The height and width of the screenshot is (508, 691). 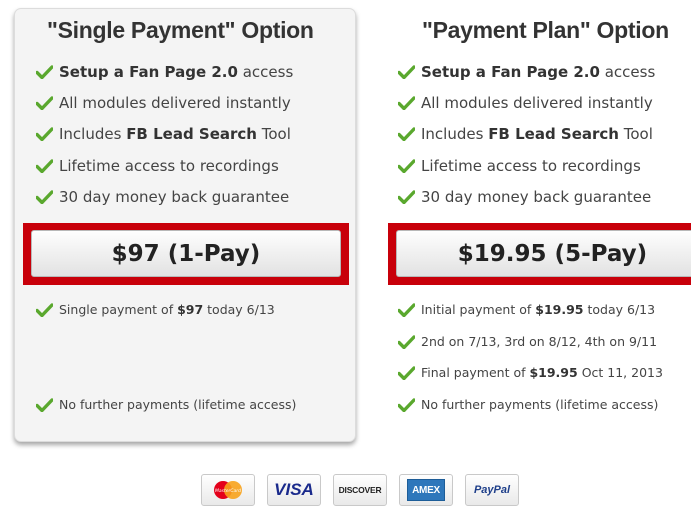 I want to click on discover-icon: DISCOVER, so click(x=360, y=490).